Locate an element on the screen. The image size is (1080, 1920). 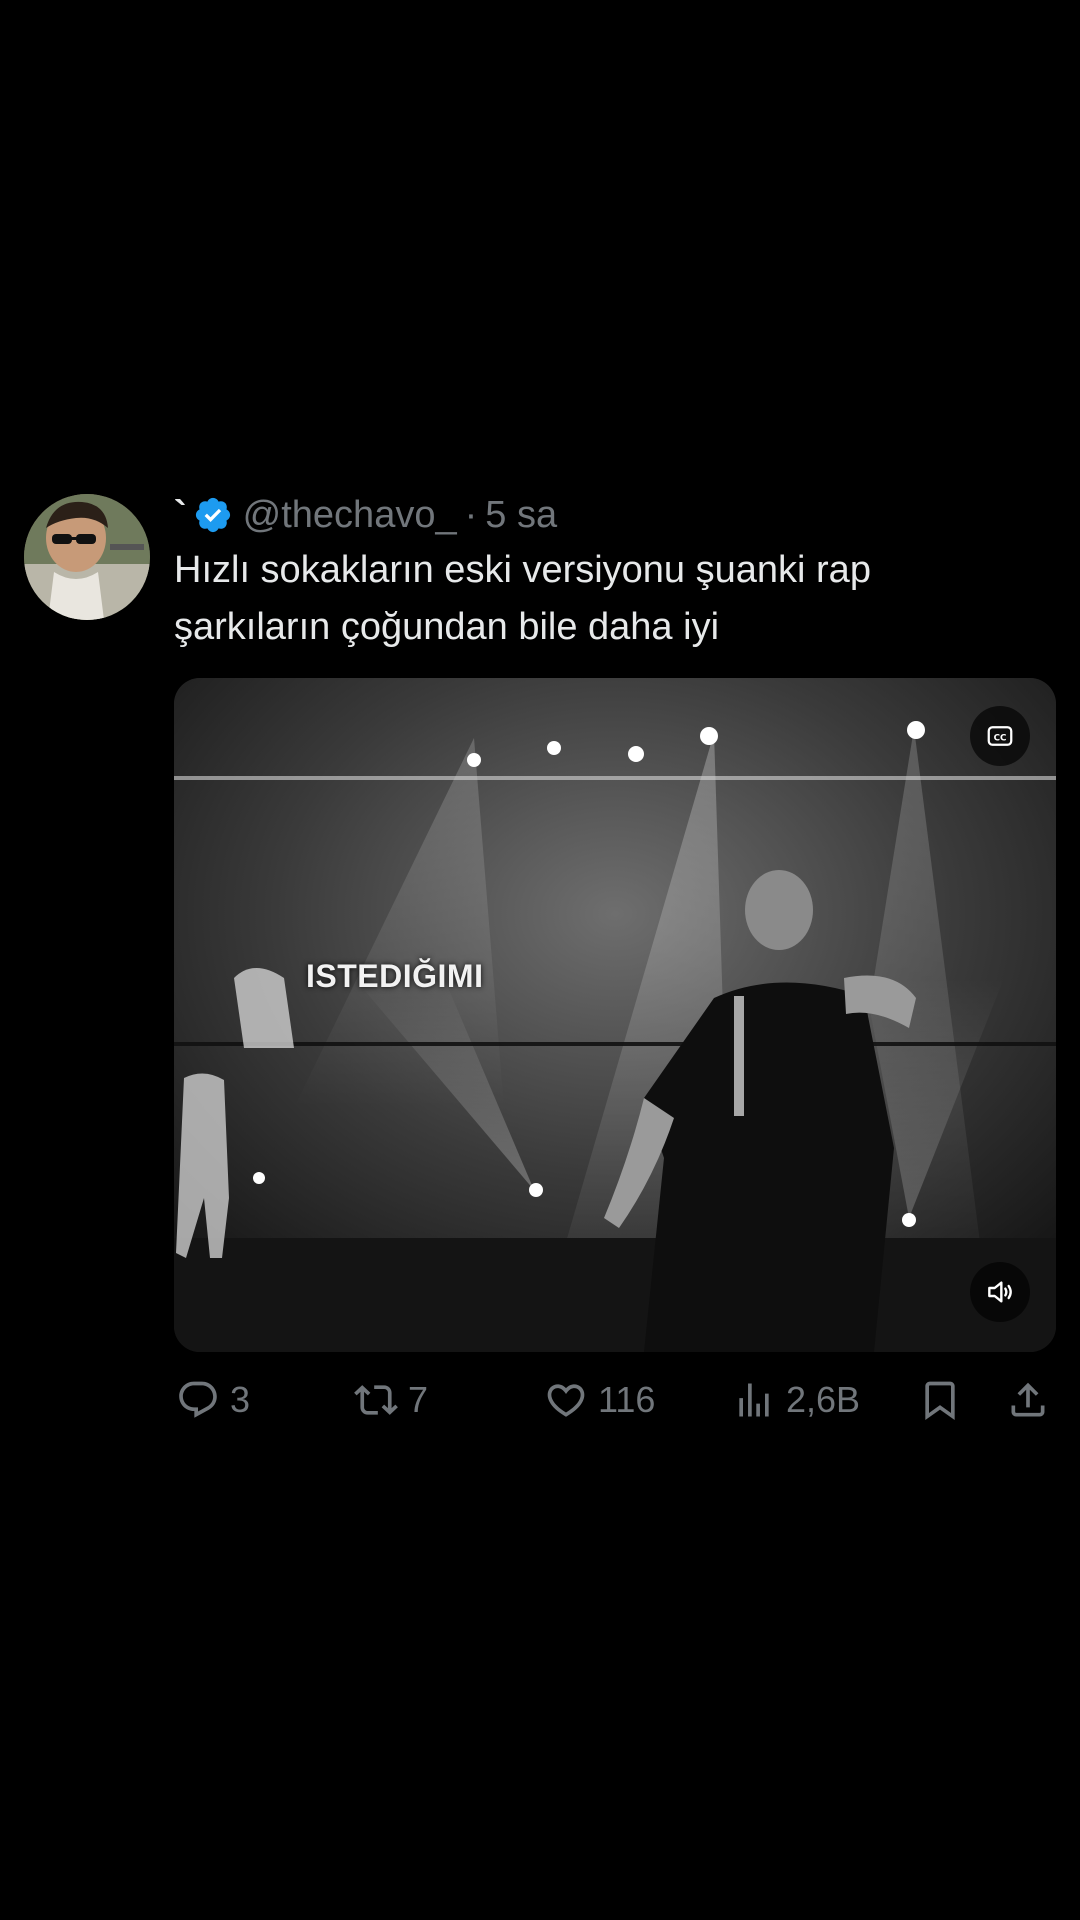
analytics-icon is located at coordinates (754, 1400).